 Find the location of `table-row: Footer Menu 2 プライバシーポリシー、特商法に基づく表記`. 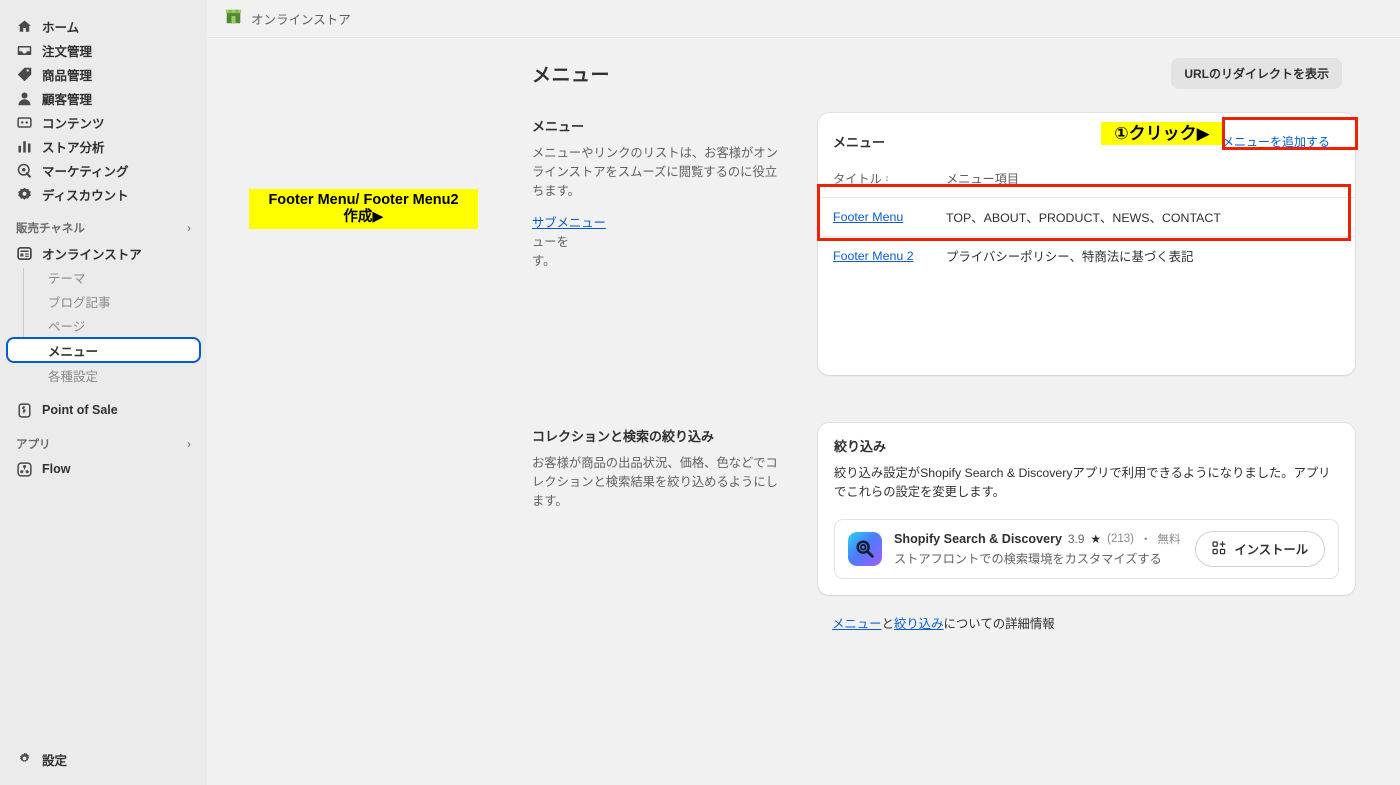

table-row: Footer Menu 2 プライバシーポリシー、特商法に基づく表記 is located at coordinates (1086, 255).